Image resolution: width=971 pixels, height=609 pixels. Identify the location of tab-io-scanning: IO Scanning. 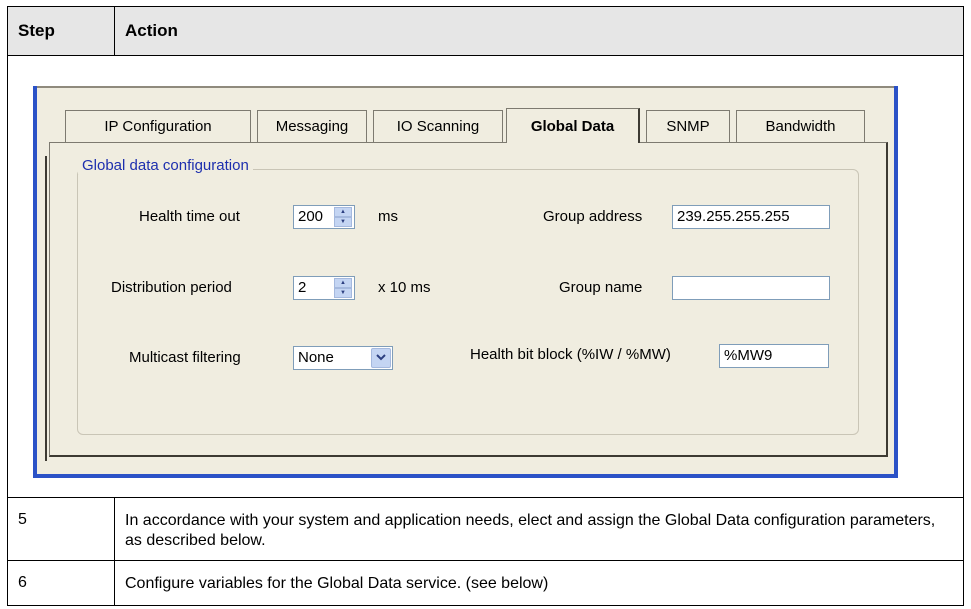
(438, 126).